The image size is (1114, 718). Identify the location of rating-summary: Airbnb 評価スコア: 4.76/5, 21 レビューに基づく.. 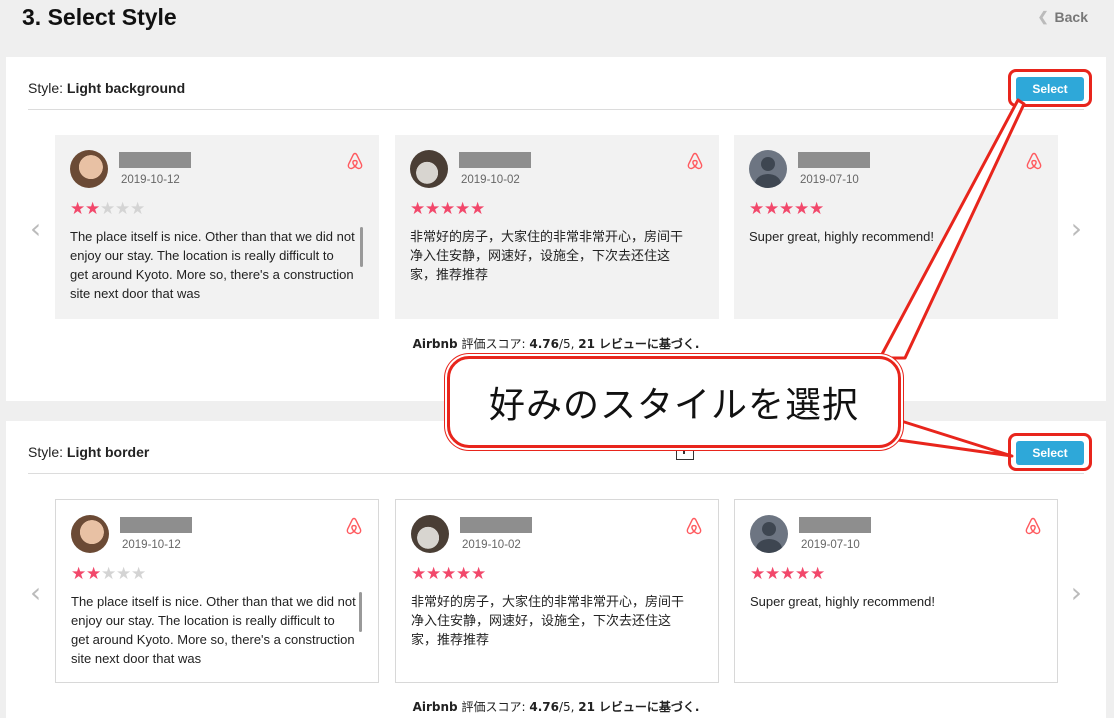
(556, 343).